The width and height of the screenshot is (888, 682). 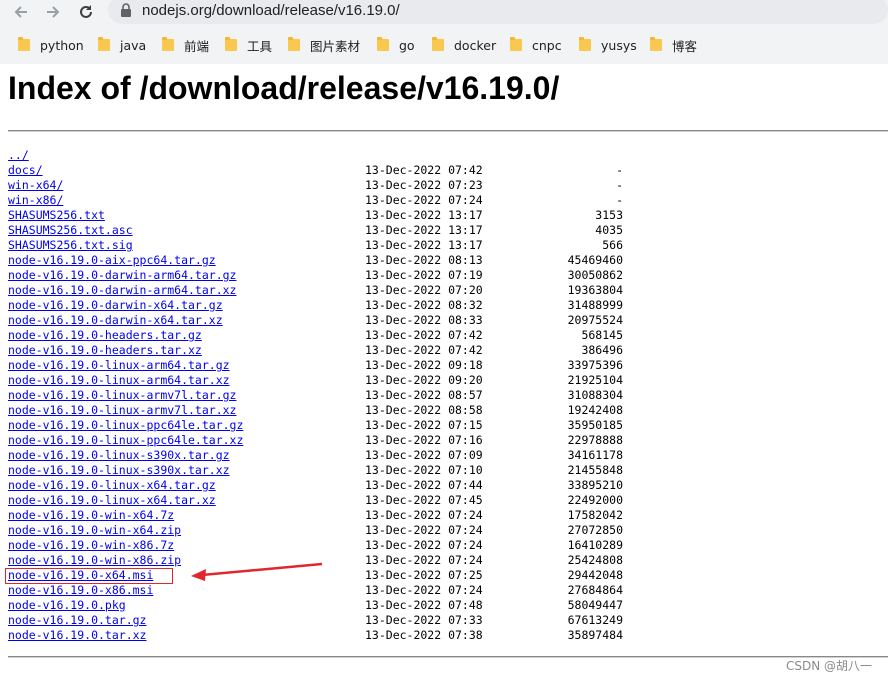 I want to click on lock-icon, so click(x=126, y=9).